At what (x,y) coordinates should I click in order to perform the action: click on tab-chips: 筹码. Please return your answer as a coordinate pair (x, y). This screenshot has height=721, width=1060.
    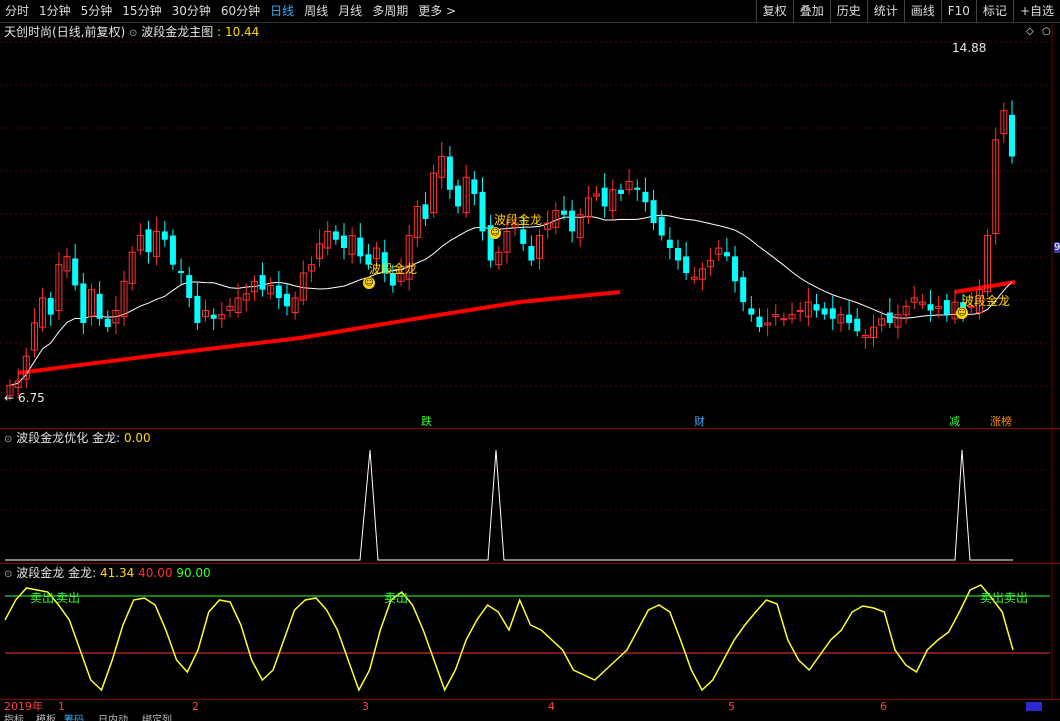
    Looking at the image, I should click on (74, 717).